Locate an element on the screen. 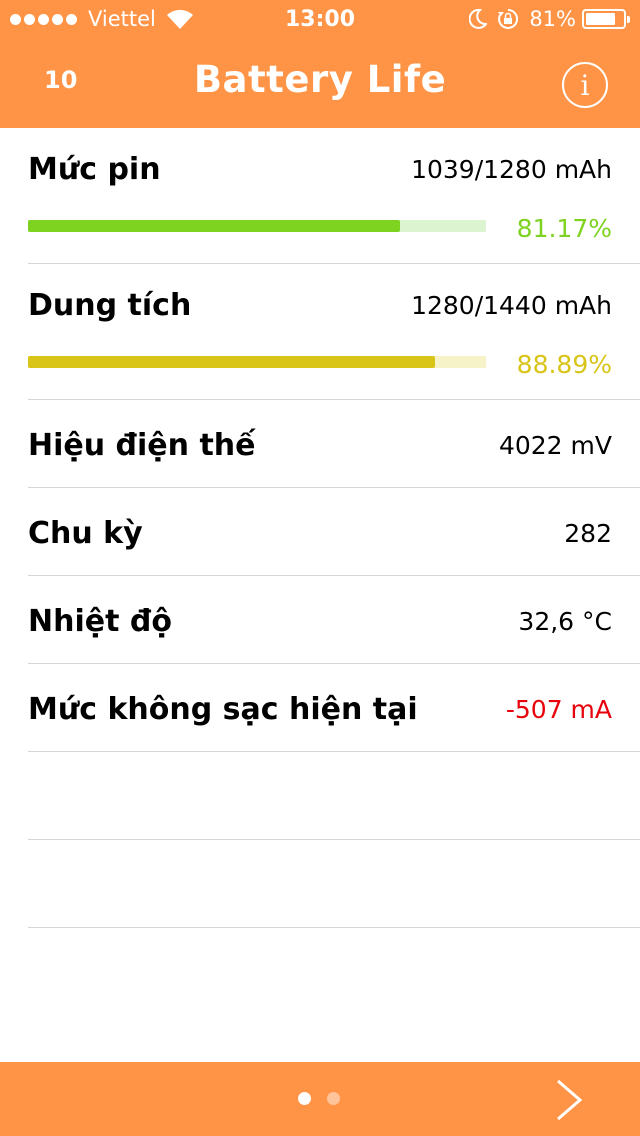  header: Viettel 13:00 81% 10 Battery Life i is located at coordinates (320, 64).